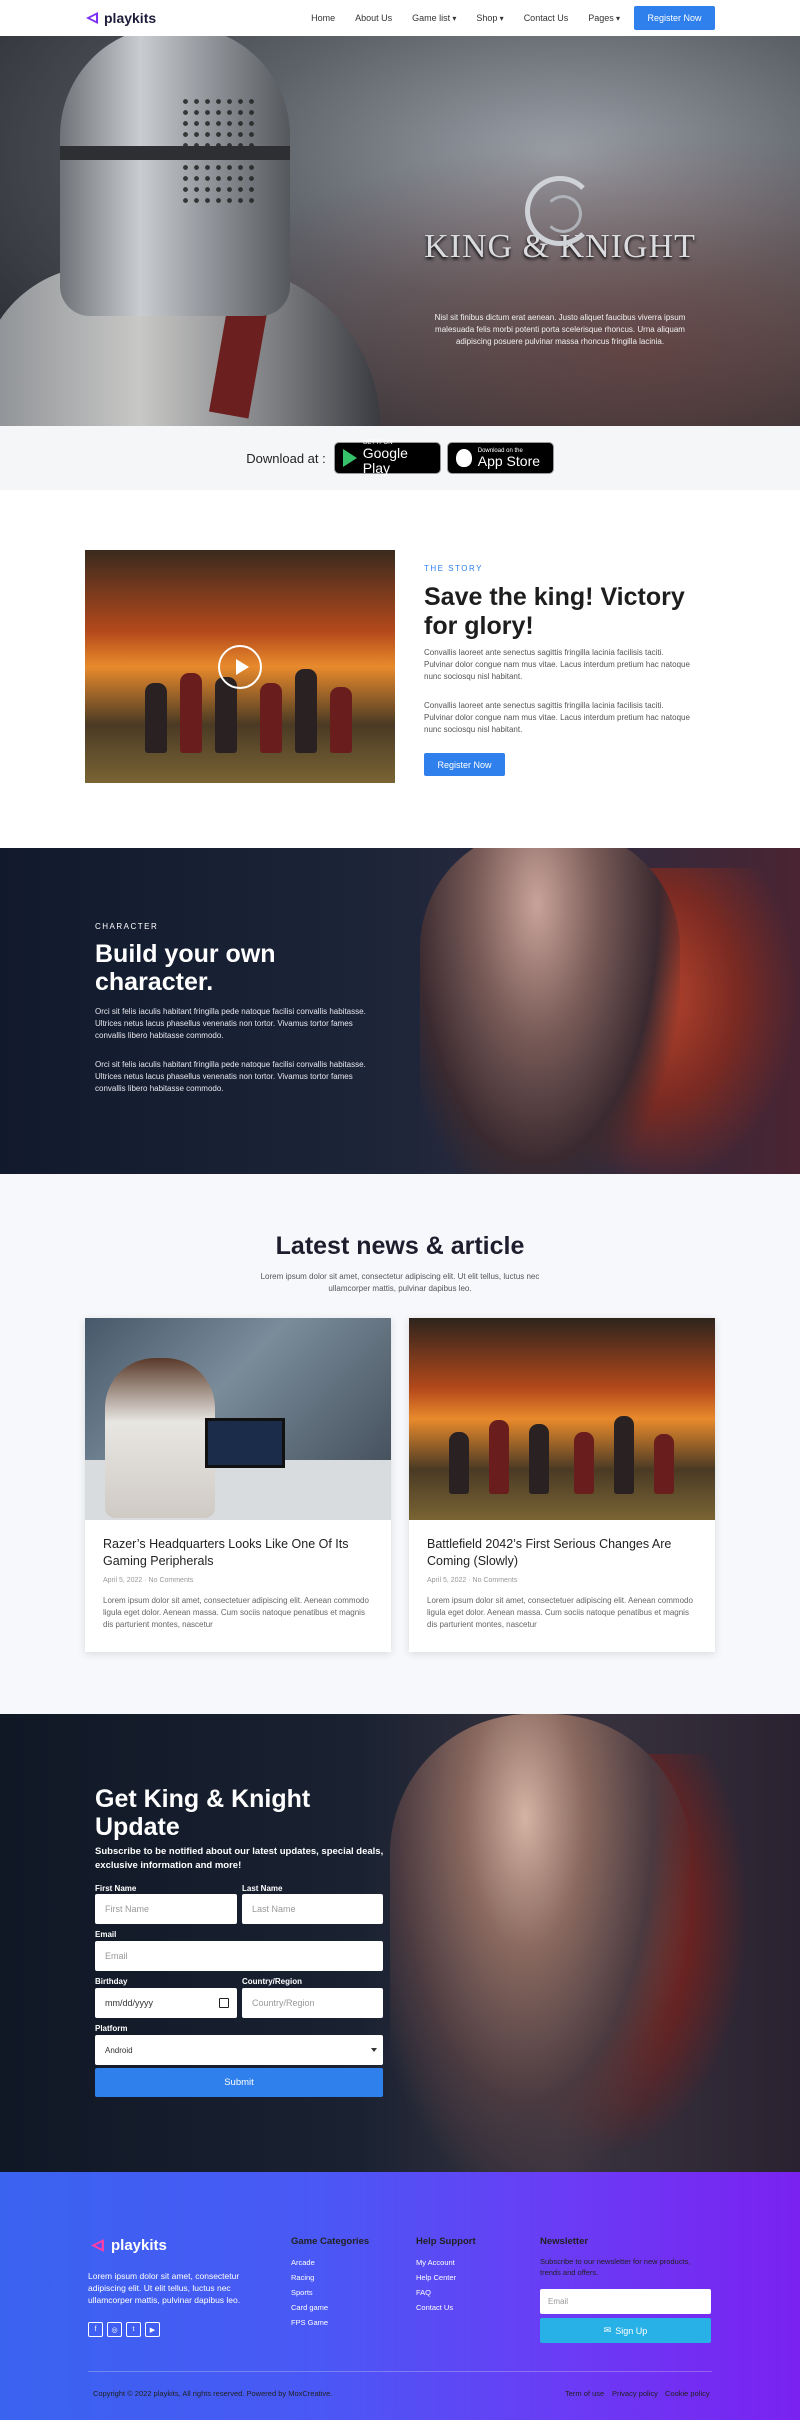  I want to click on platform-select: Android, so click(239, 2050).